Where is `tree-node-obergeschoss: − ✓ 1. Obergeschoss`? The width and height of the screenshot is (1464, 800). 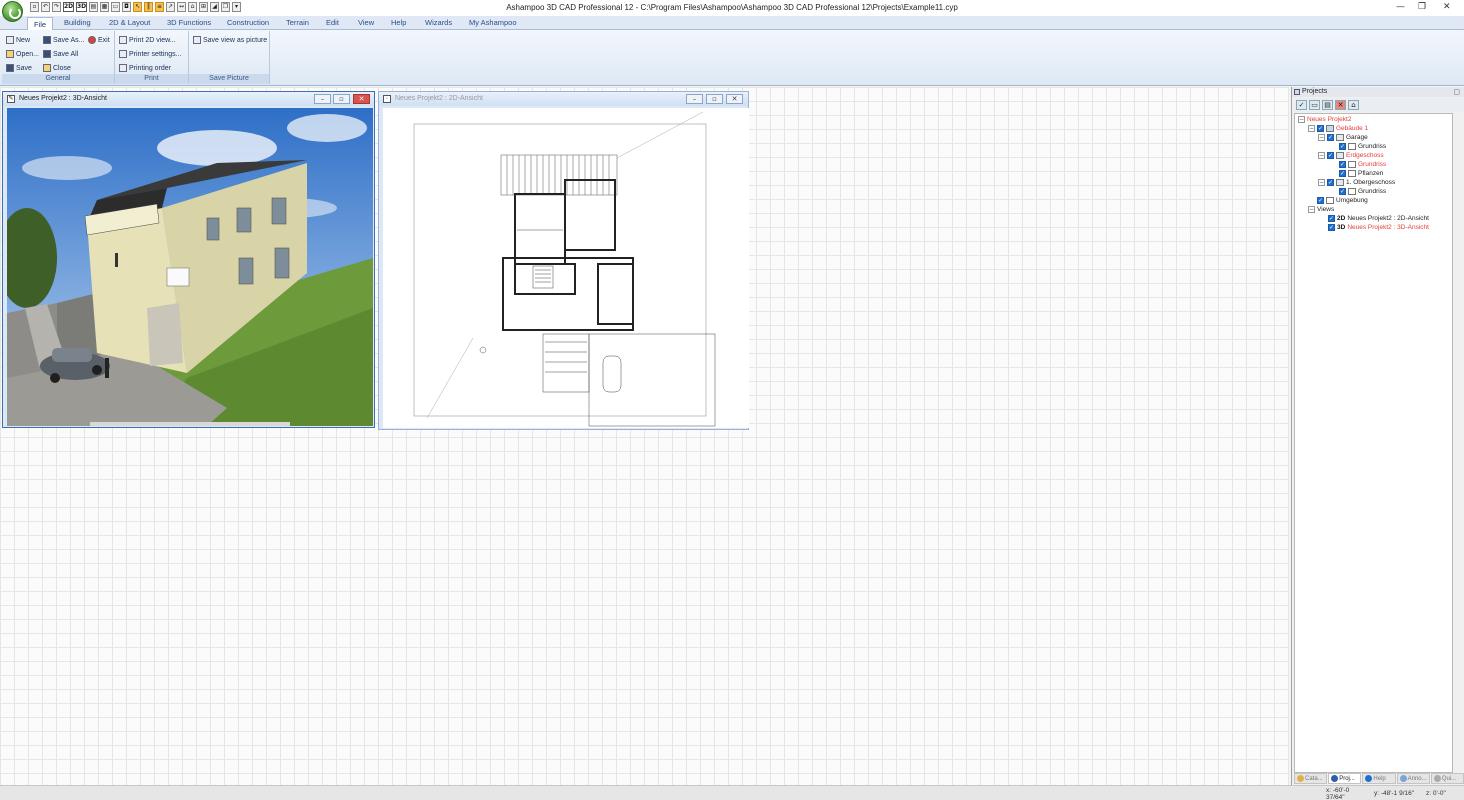 tree-node-obergeschoss: − ✓ 1. Obergeschoss is located at coordinates (1356, 182).